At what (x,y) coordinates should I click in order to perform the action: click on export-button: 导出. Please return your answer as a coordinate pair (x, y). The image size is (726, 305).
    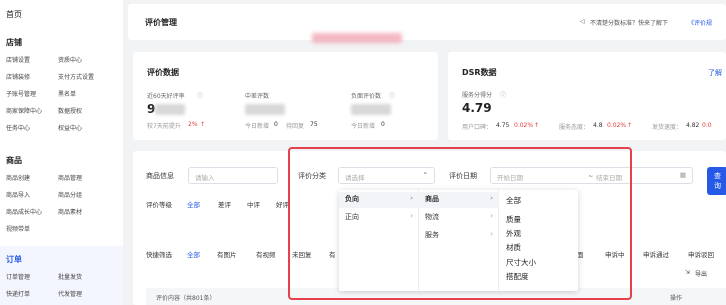
    Looking at the image, I should click on (701, 273).